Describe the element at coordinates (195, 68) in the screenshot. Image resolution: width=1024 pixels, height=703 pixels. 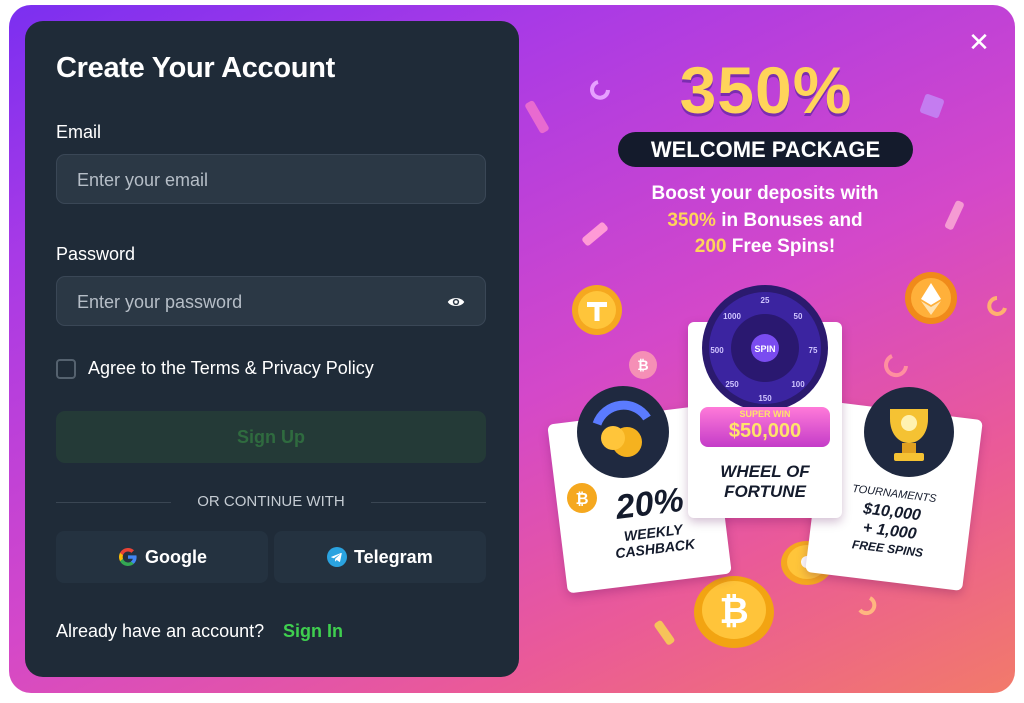
I see `form-title: Create Your Account` at that location.